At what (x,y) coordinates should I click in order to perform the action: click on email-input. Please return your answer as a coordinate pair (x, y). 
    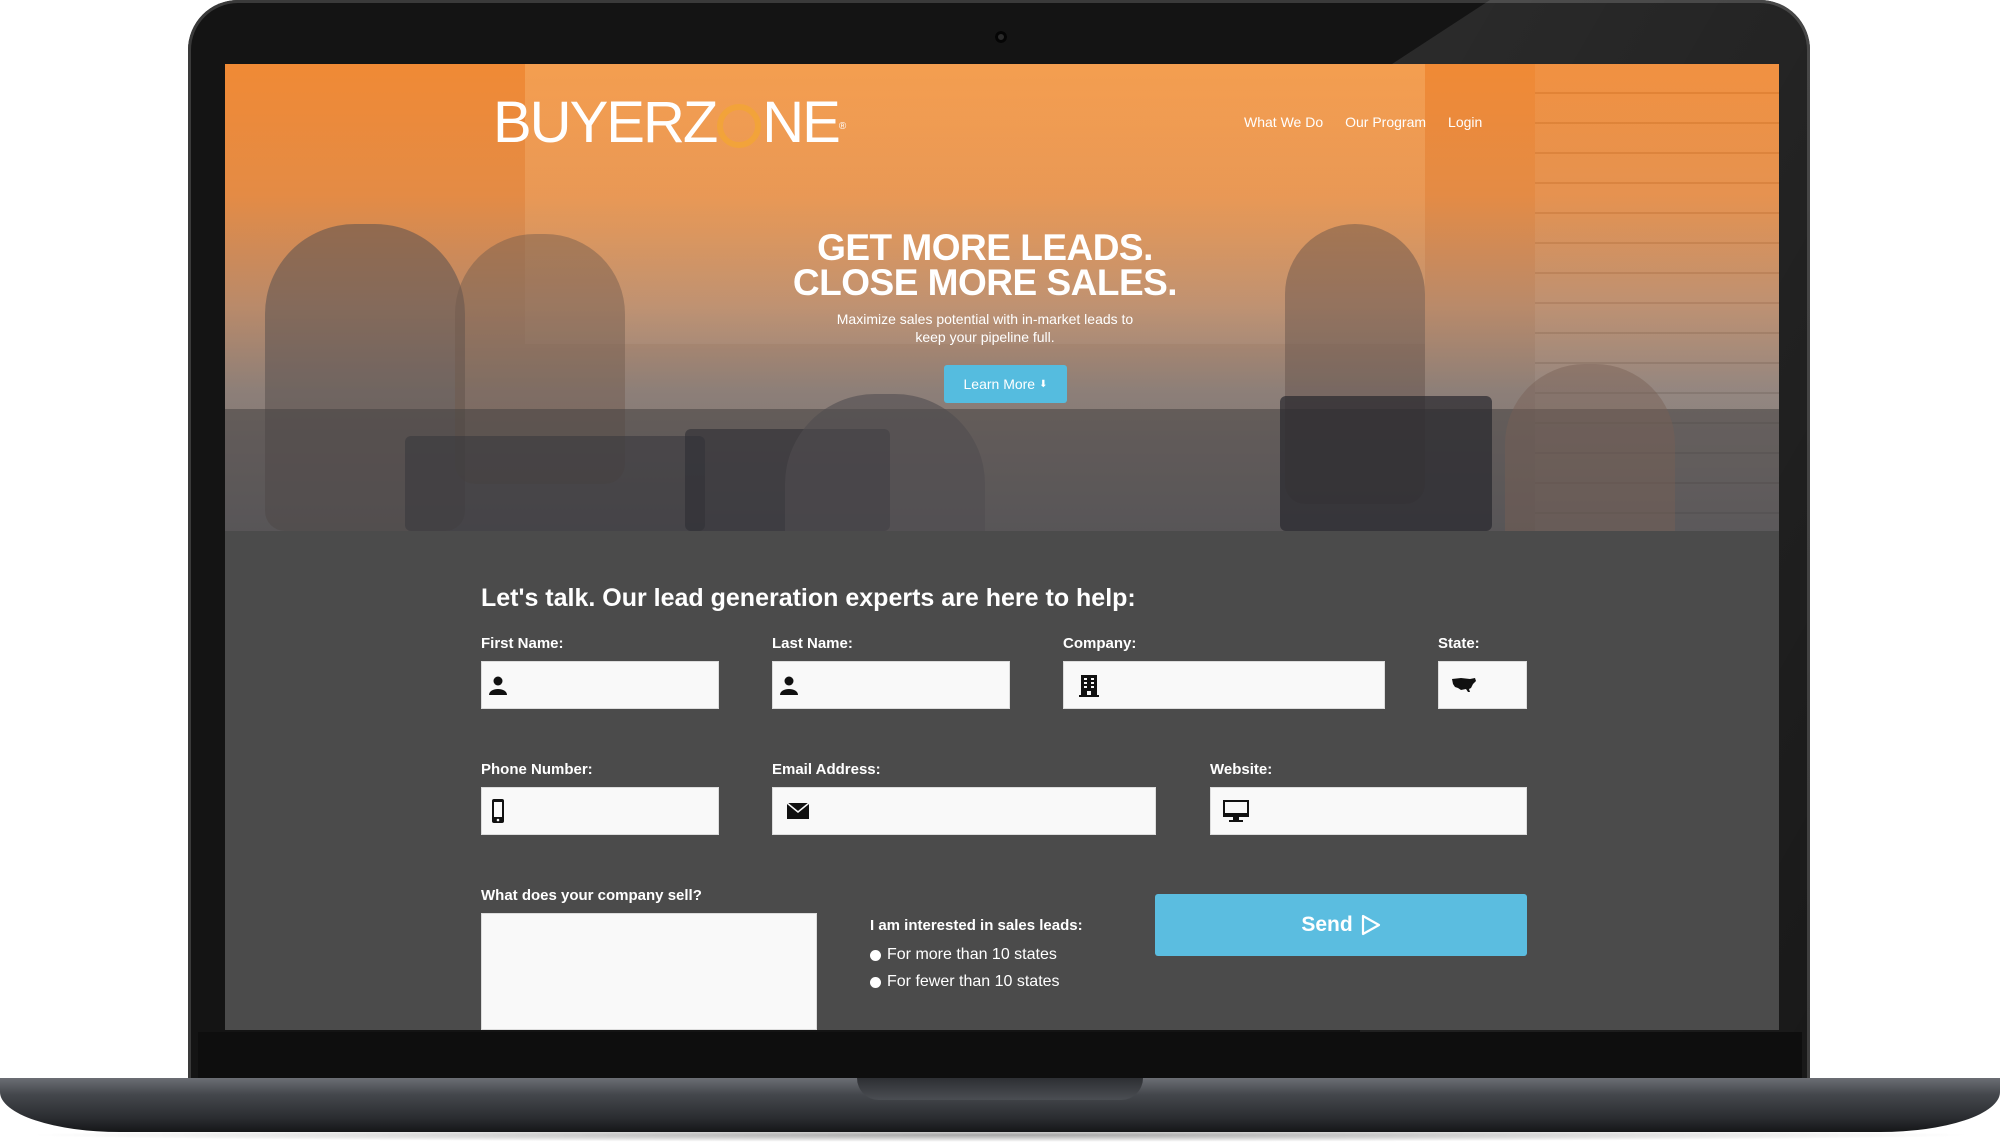
    Looking at the image, I should click on (986, 811).